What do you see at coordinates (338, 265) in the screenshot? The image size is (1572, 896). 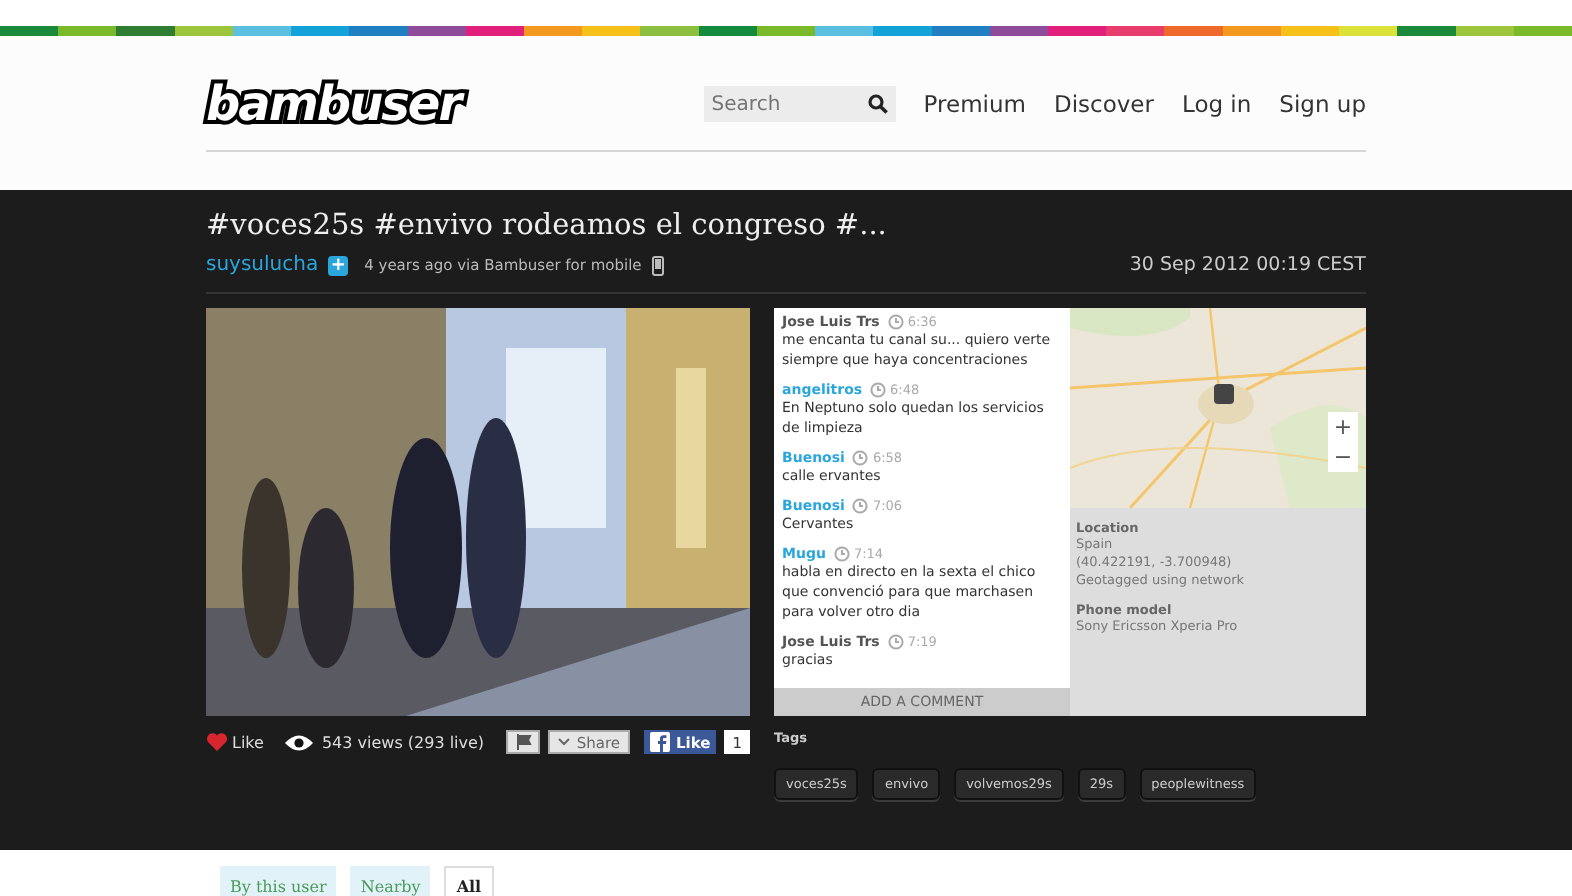 I see `premium-badge: +` at bounding box center [338, 265].